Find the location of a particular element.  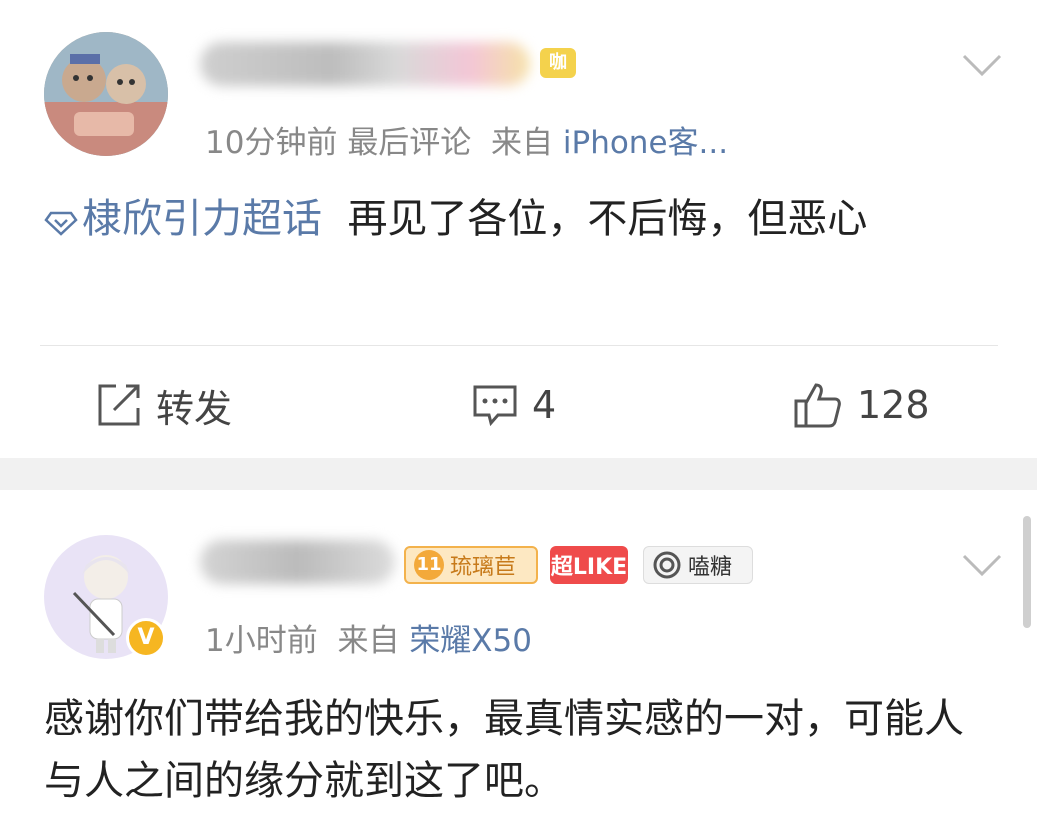

post-body: 棣欣引力超话 再见了各位，不后悔，但恶心 is located at coordinates (519, 219).